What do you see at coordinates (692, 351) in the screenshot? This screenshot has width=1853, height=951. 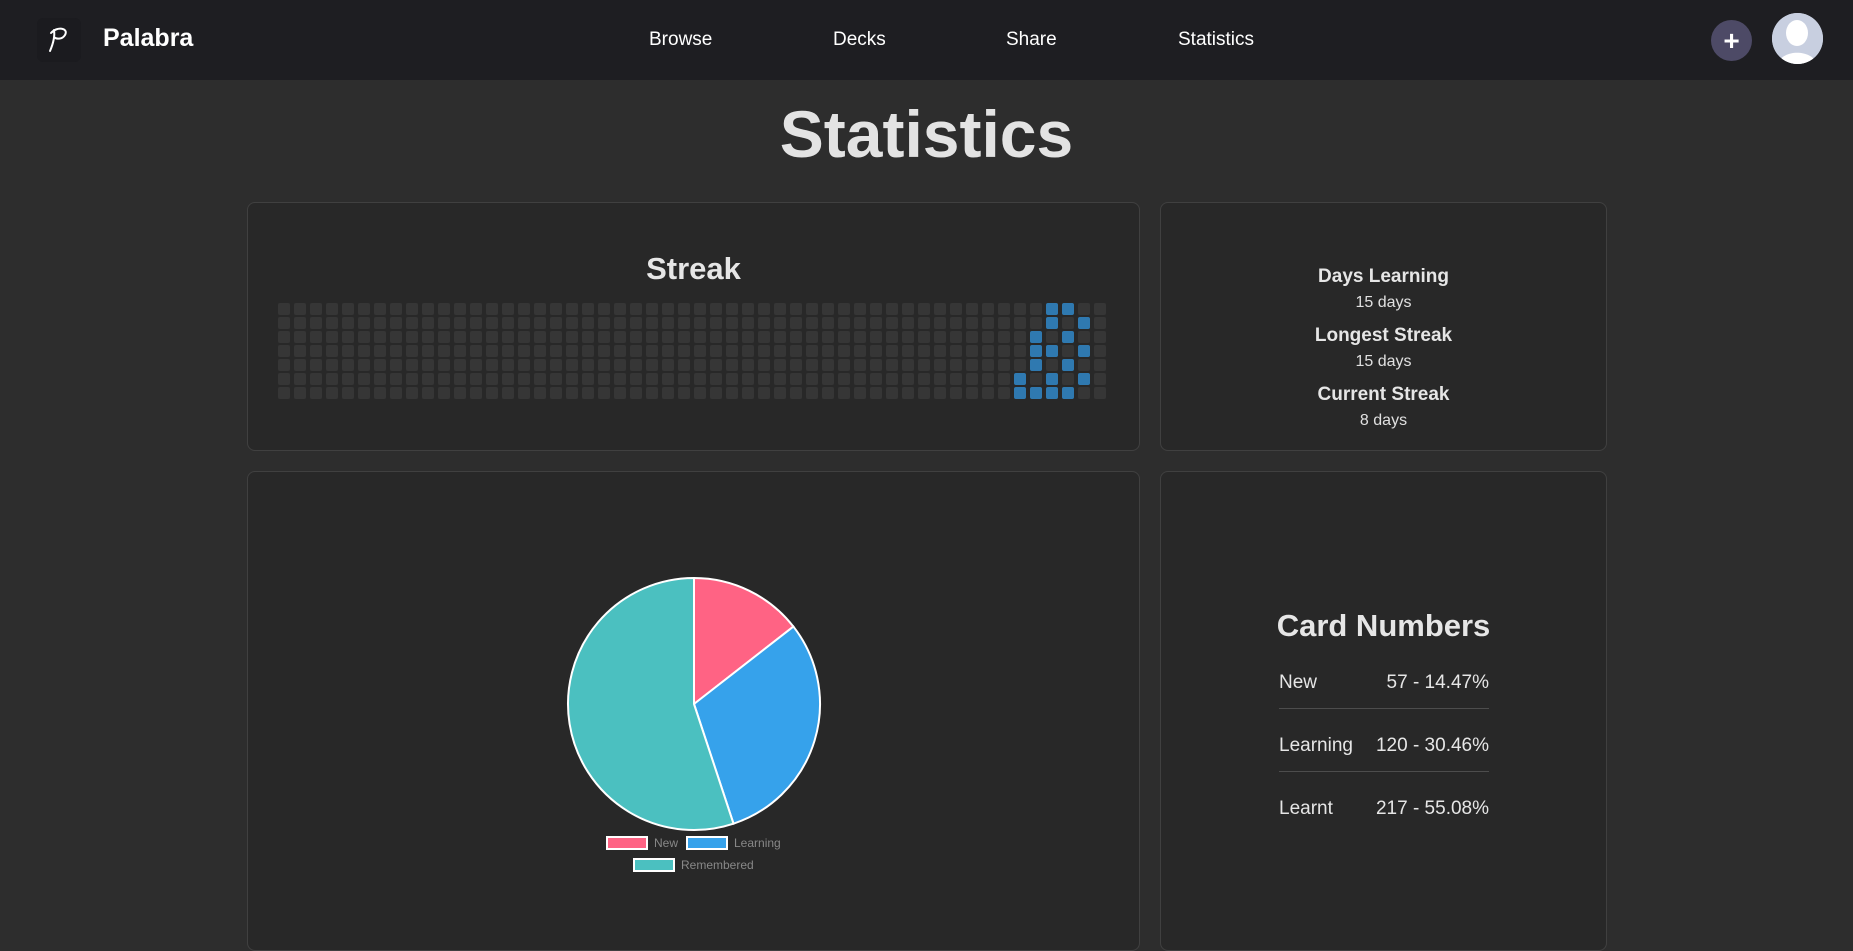 I see `streak-heatmap` at bounding box center [692, 351].